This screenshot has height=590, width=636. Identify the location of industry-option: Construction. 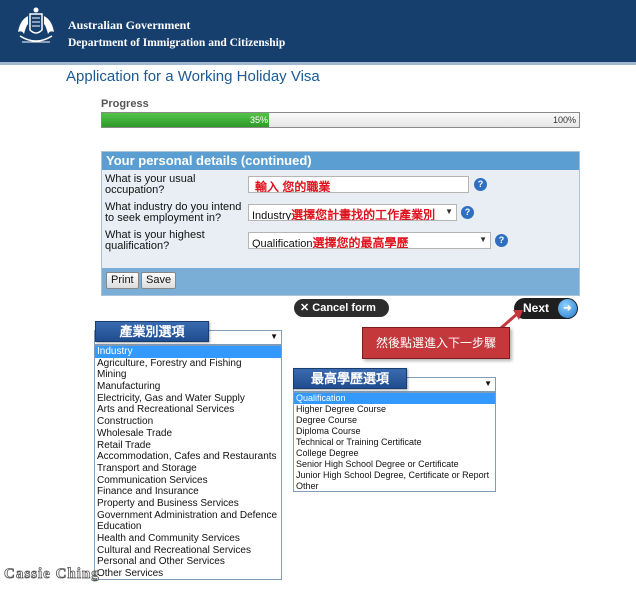
(188, 422).